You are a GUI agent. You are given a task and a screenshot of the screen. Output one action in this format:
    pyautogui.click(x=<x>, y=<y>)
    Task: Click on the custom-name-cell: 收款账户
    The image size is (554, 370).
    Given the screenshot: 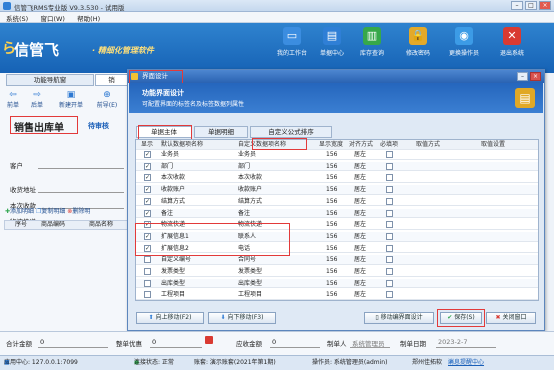 What is the action you would take?
    pyautogui.click(x=250, y=189)
    